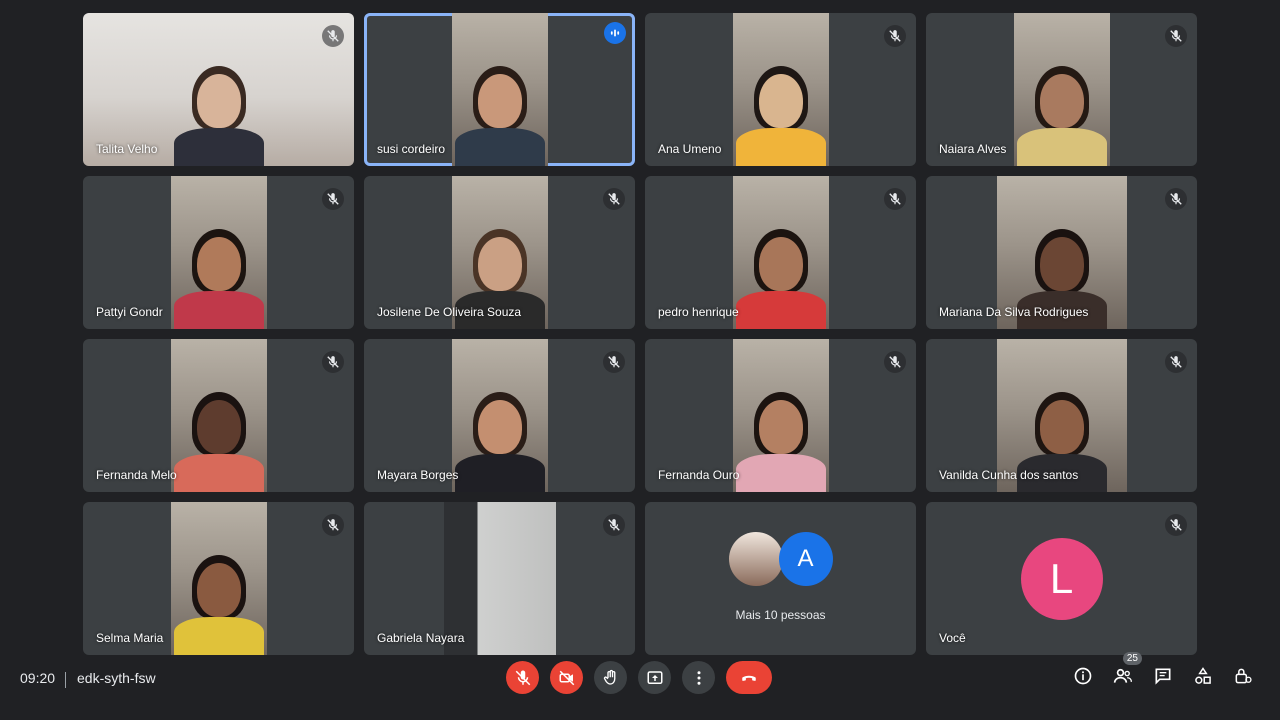 The image size is (1280, 720). I want to click on more-participants-tile: A Mais 10 pessoas, so click(780, 578).